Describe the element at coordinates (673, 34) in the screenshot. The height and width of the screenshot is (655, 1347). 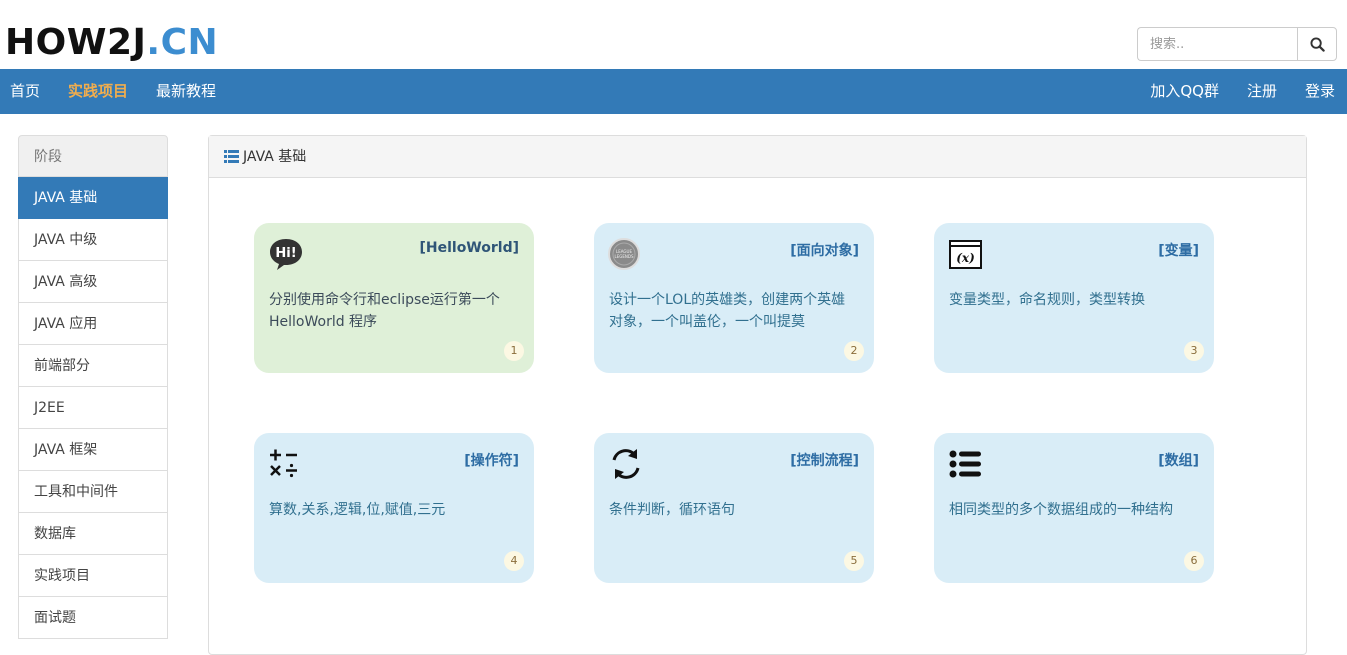
I see `site-header: HOW2J.CN` at that location.